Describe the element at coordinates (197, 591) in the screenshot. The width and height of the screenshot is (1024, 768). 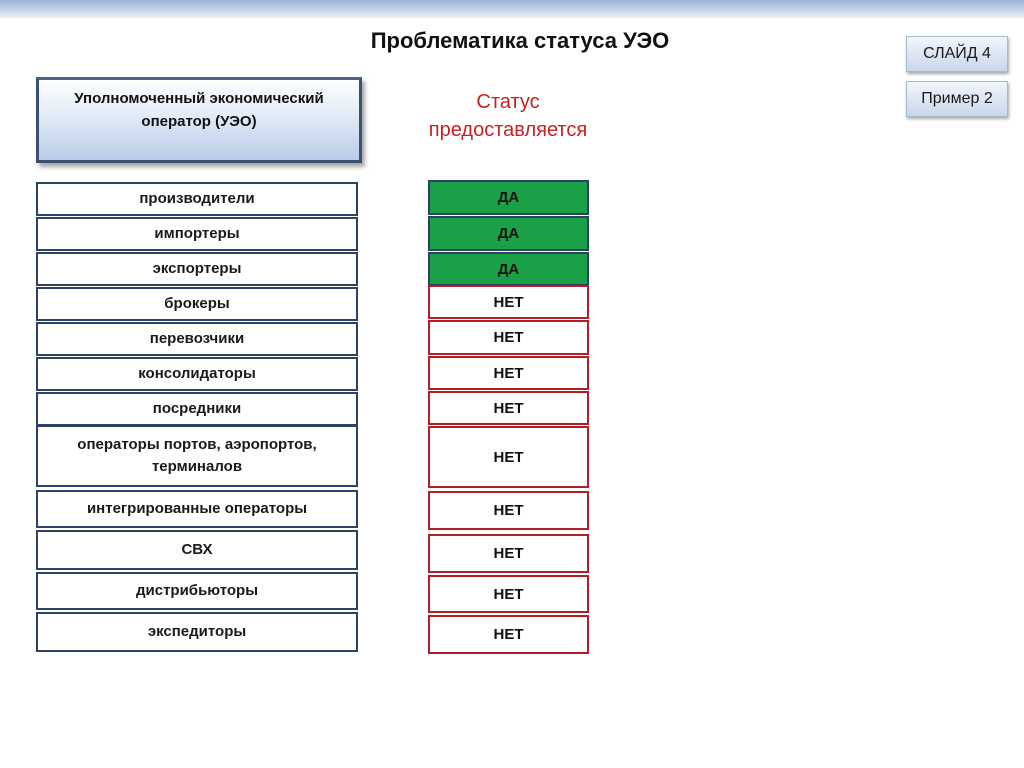
I see `category-row: дистрибьюторы` at that location.